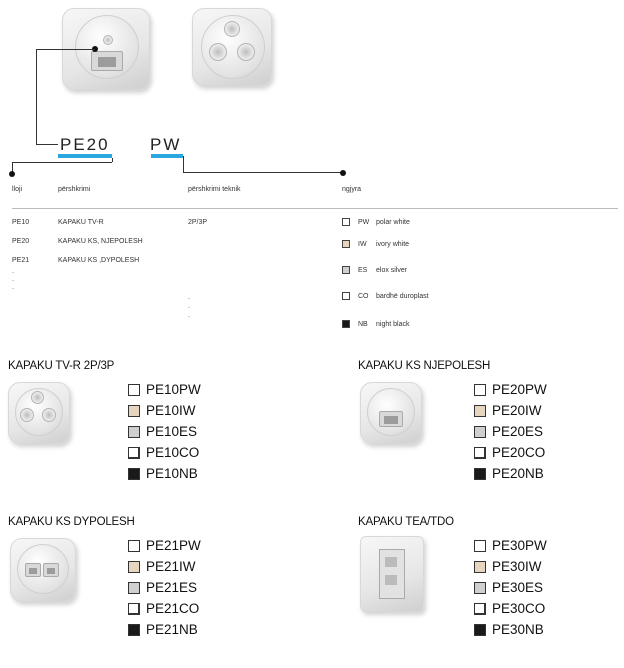 The image size is (624, 668). I want to click on product-code-item: PE21CO, so click(163, 608).